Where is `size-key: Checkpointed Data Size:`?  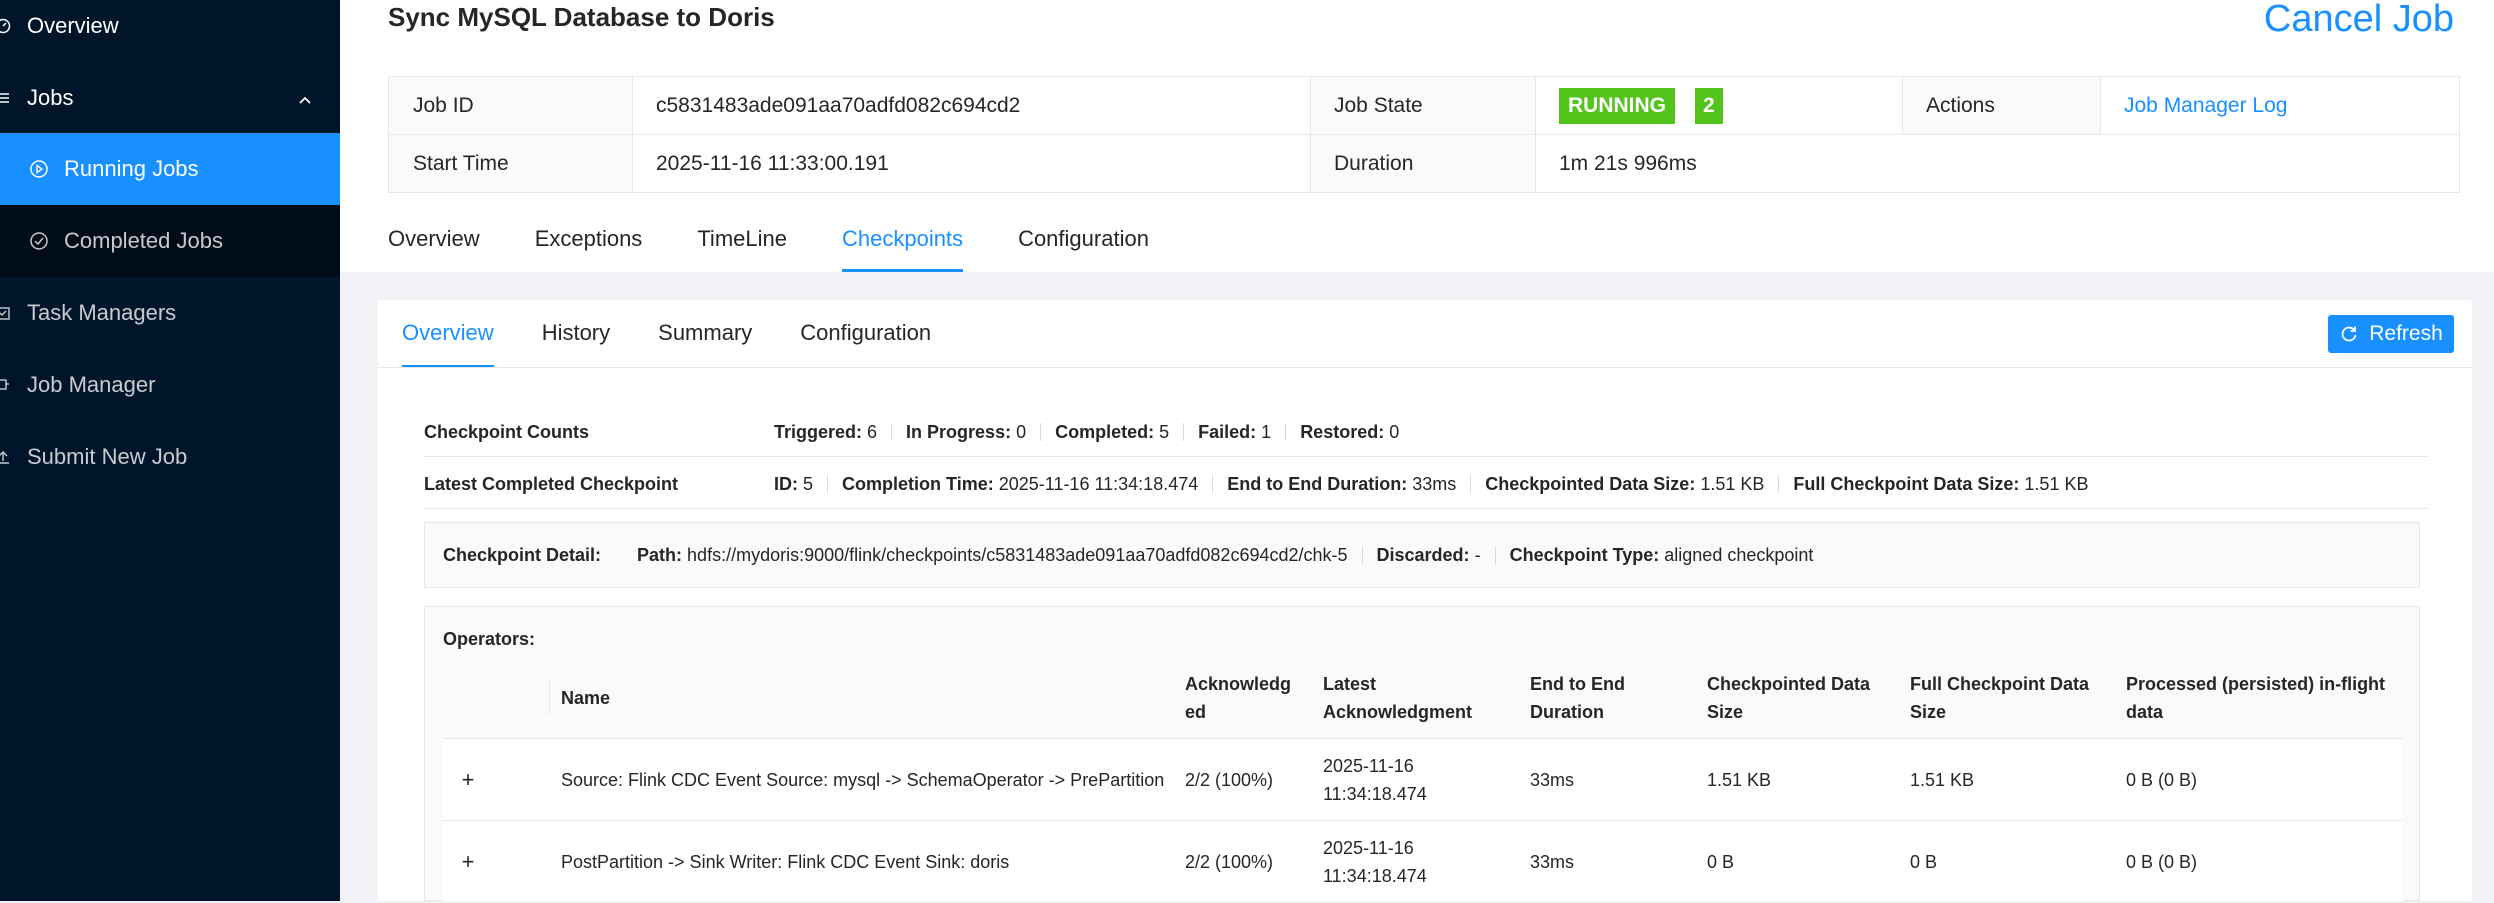
size-key: Checkpointed Data Size: is located at coordinates (1590, 483).